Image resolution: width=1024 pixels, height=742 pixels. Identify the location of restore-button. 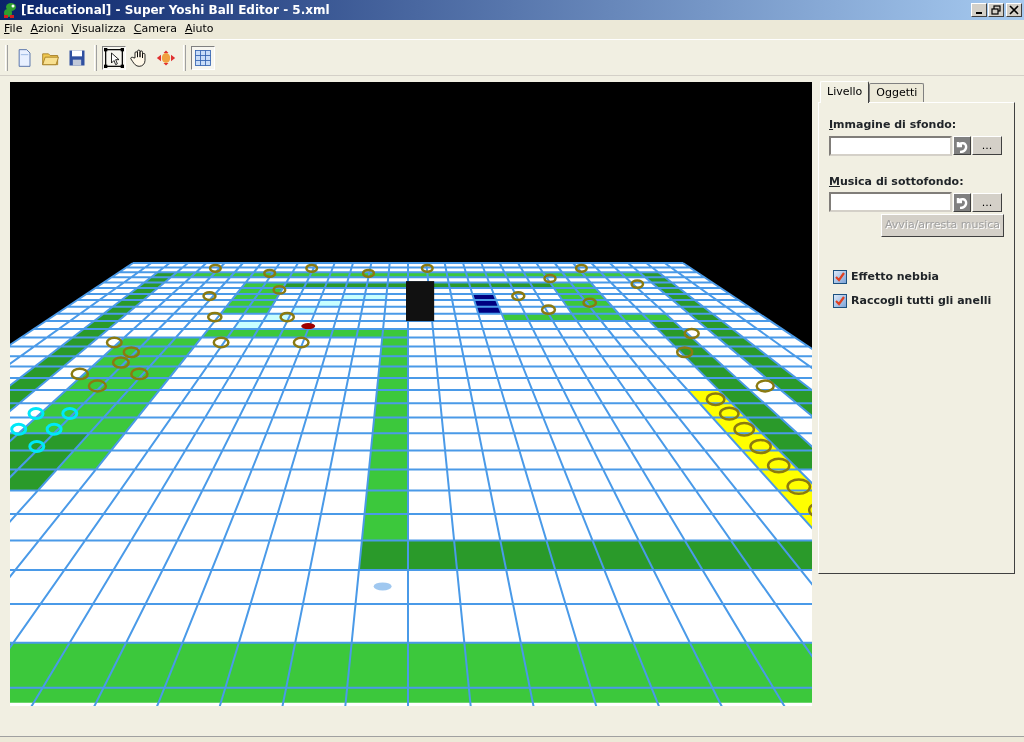
(996, 10).